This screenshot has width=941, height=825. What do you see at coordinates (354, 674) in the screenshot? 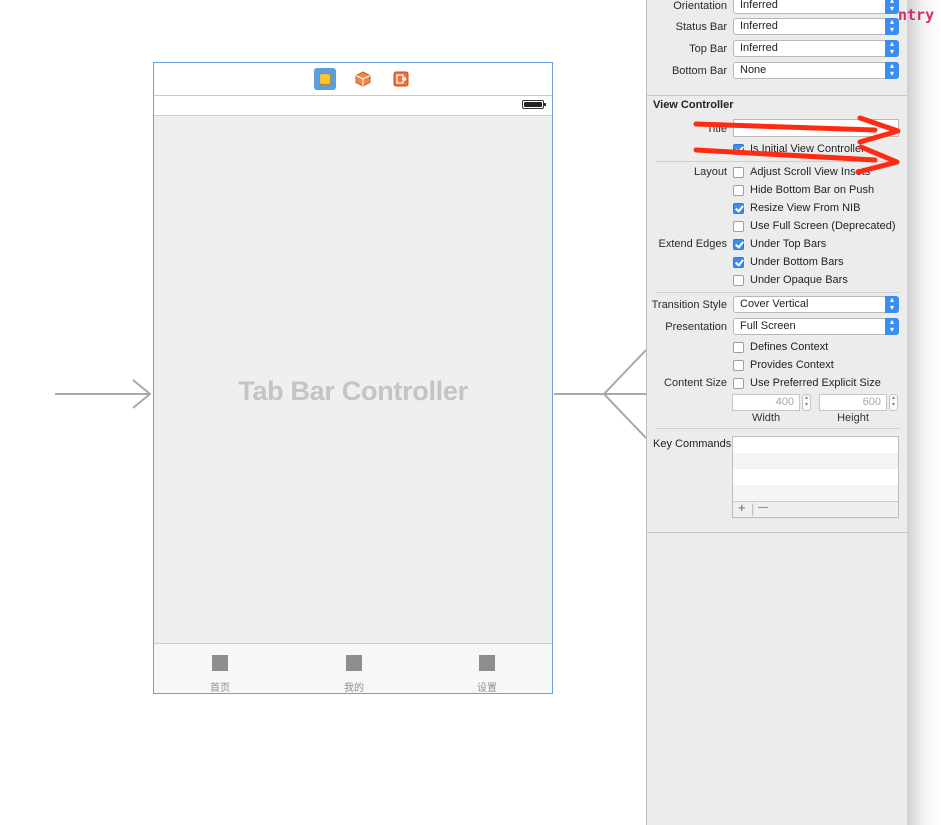
I see `tab-item-mine: 我的` at bounding box center [354, 674].